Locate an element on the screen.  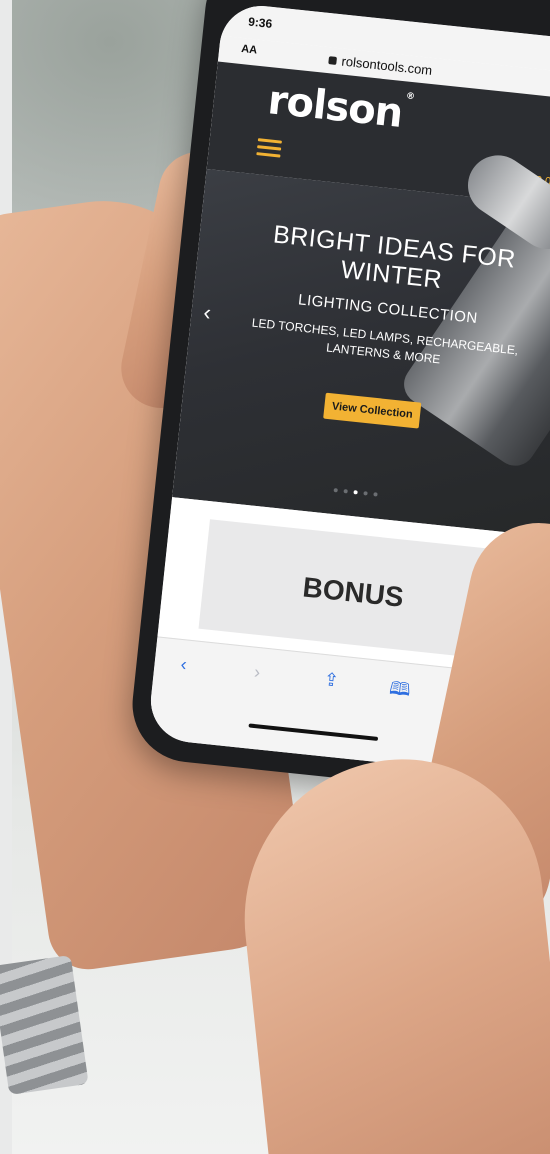
view-collection-button: View Collection is located at coordinates (372, 410).